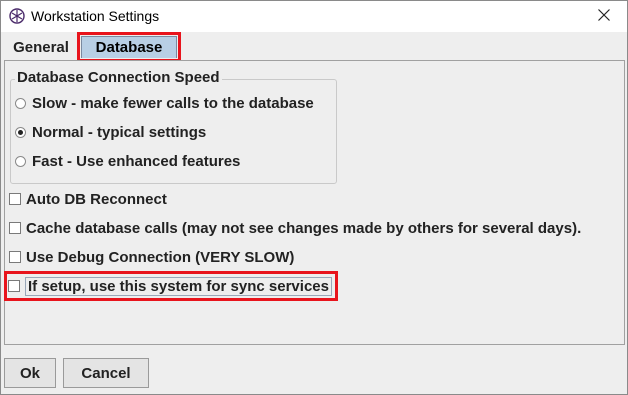 The width and height of the screenshot is (628, 395). I want to click on tab-general: General, so click(41, 47).